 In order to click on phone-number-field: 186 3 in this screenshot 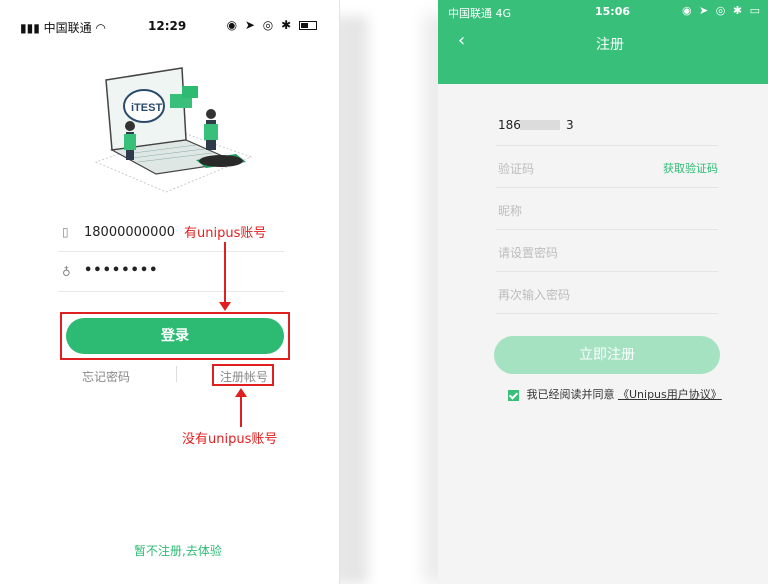, I will do `click(607, 125)`.